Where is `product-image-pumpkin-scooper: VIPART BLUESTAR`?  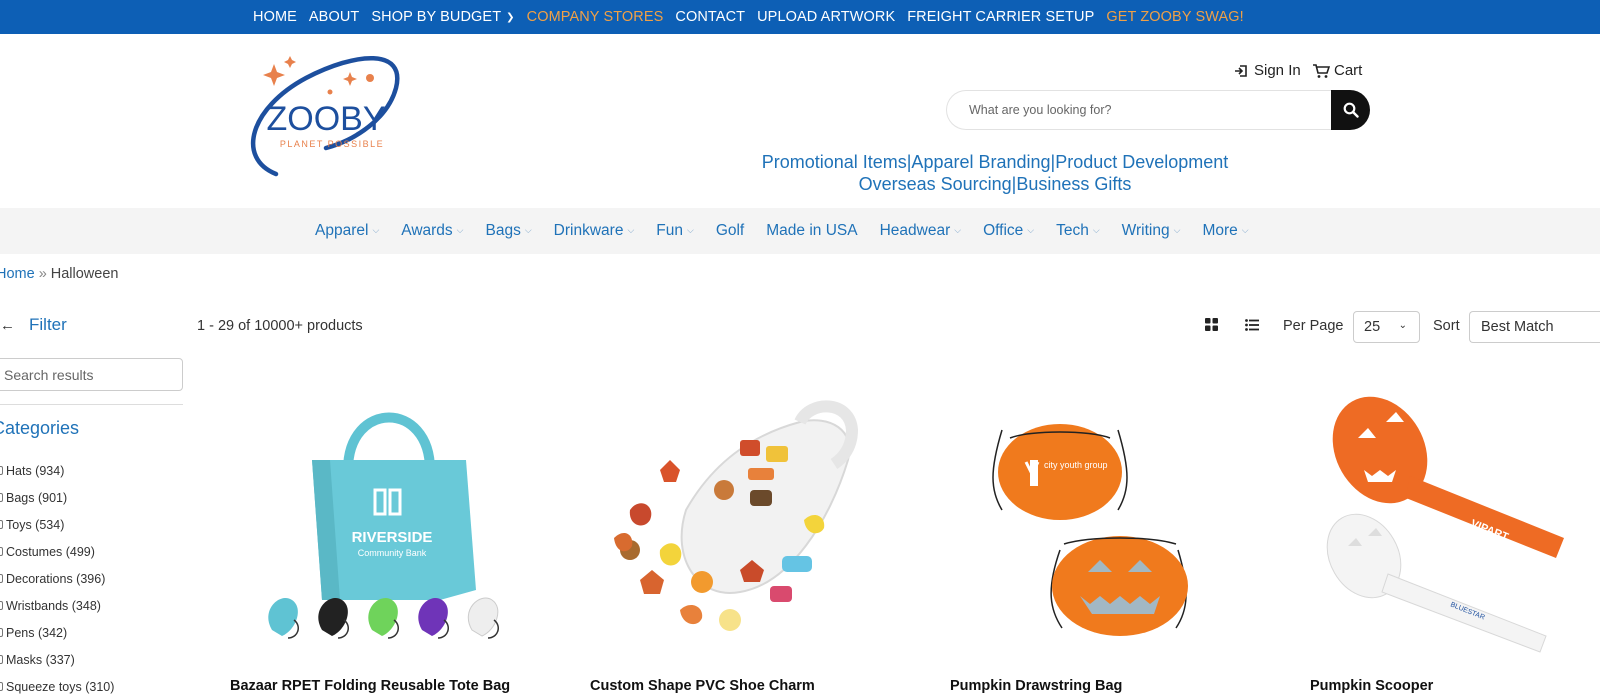 product-image-pumpkin-scooper: VIPART BLUESTAR is located at coordinates (1455, 510).